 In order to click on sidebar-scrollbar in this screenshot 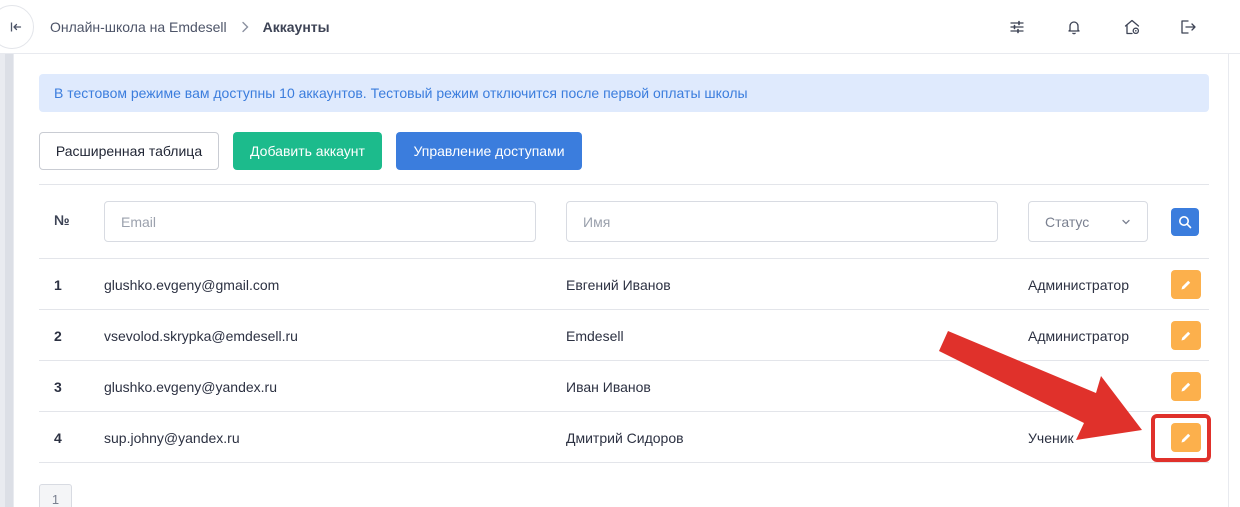, I will do `click(9, 280)`.